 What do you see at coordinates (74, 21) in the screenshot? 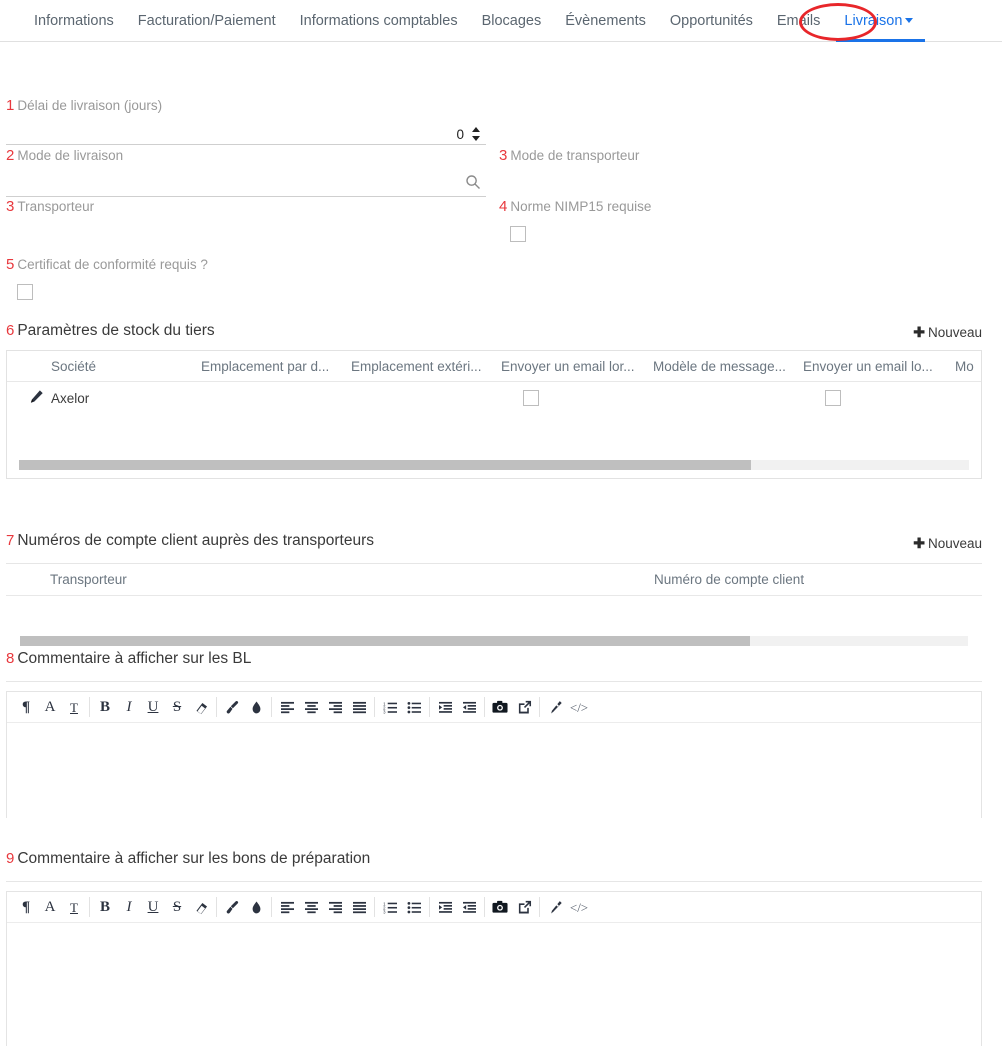
I see `tab-informations: Informations` at bounding box center [74, 21].